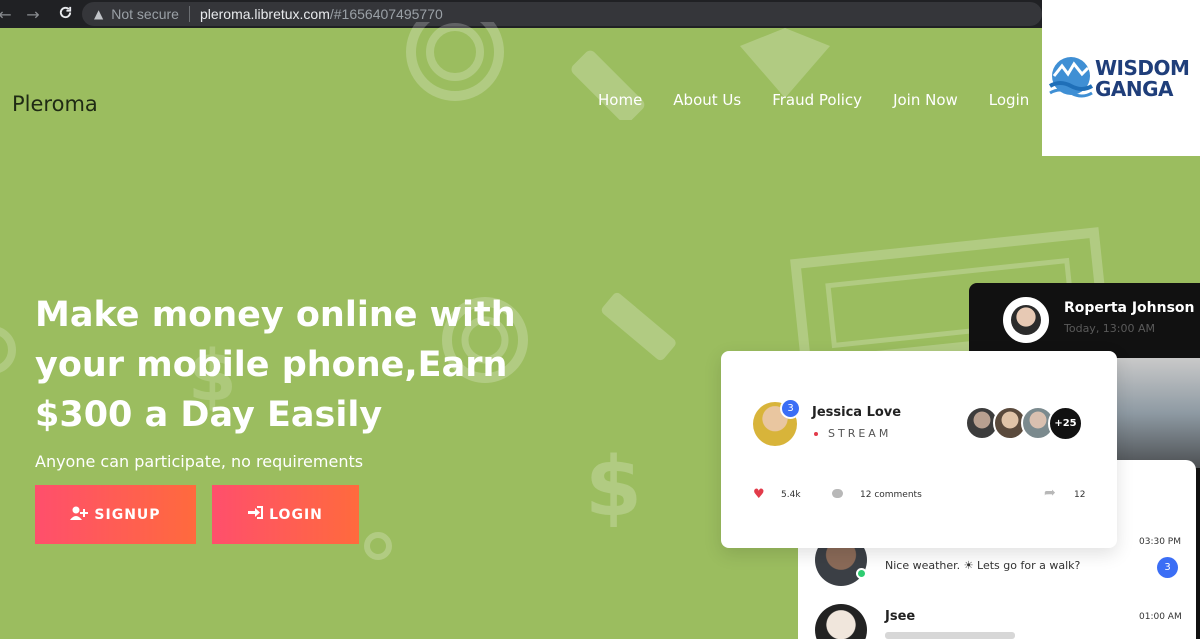 The width and height of the screenshot is (1200, 639). Describe the element at coordinates (1134, 89) in the screenshot. I see `watermark-line-2: GANGA` at that location.